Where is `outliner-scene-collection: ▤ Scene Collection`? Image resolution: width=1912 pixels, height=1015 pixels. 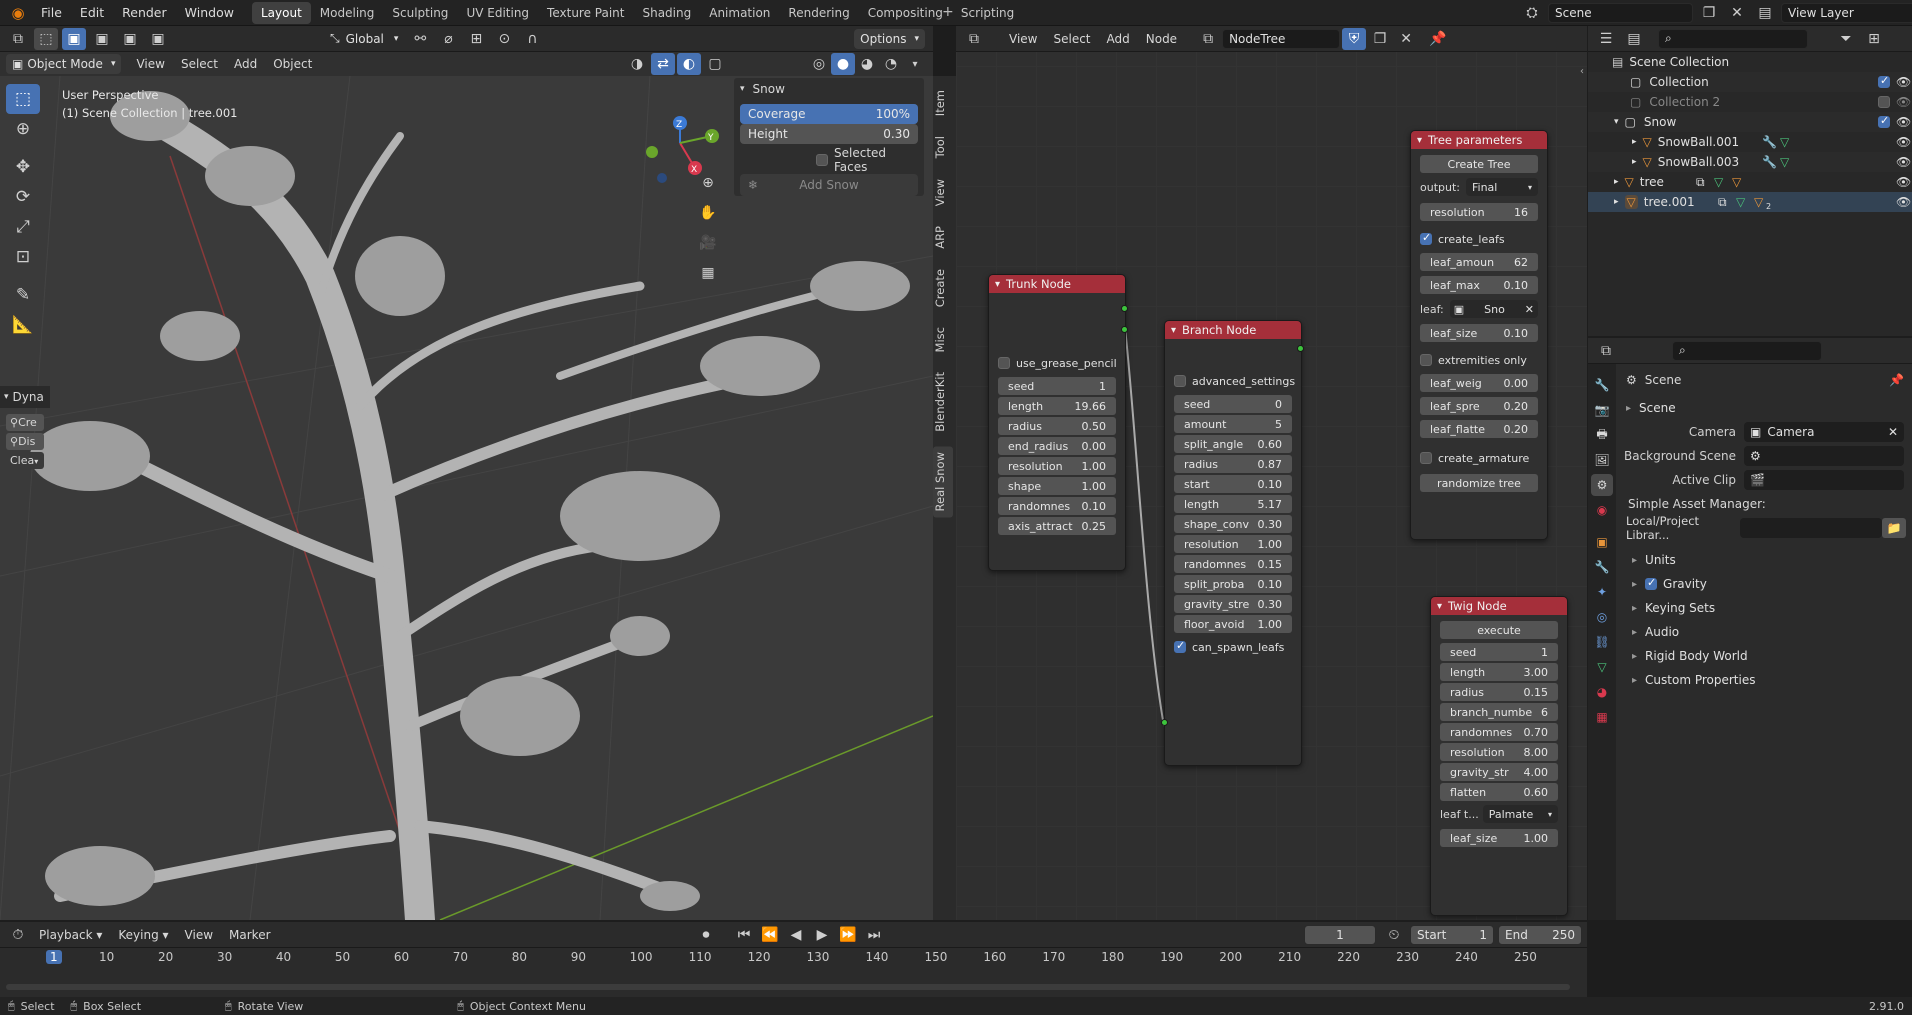
outliner-scene-collection: ▤ Scene Collection is located at coordinates (1750, 62).